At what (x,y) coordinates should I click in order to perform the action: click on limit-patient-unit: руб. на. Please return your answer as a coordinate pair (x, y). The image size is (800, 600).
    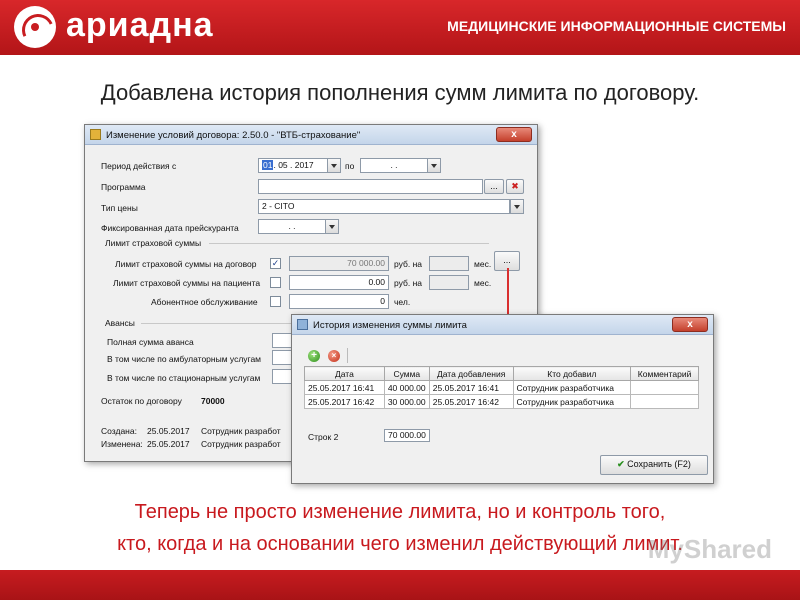
    Looking at the image, I should click on (408, 283).